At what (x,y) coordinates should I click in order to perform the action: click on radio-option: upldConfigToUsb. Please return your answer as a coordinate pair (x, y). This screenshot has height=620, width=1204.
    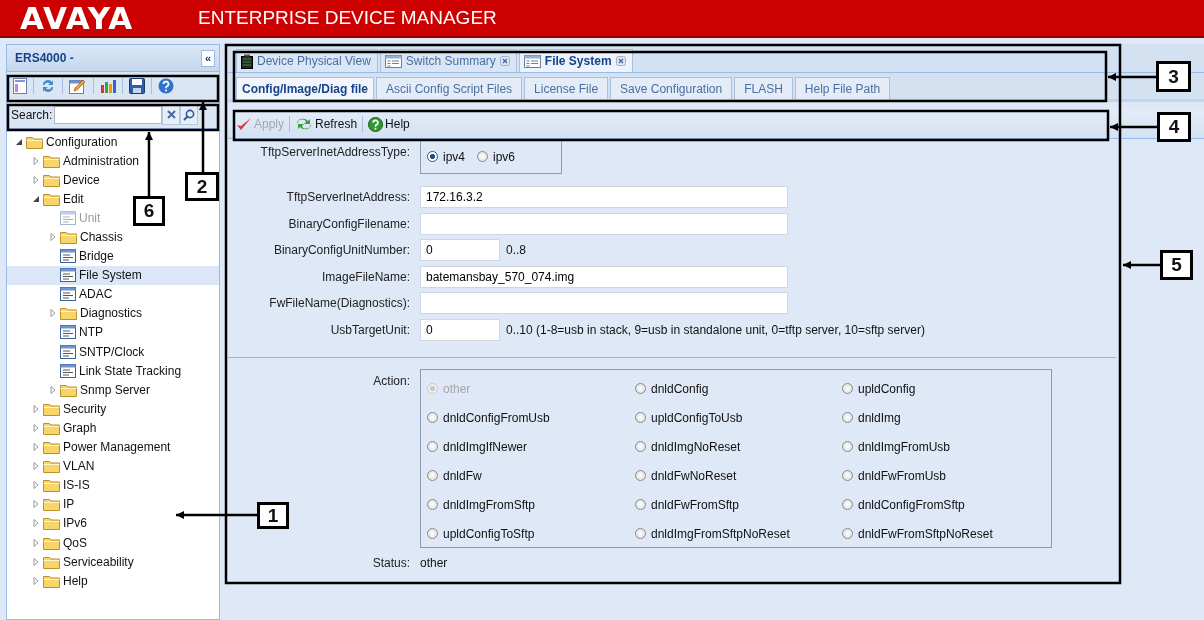
    Looking at the image, I should click on (738, 417).